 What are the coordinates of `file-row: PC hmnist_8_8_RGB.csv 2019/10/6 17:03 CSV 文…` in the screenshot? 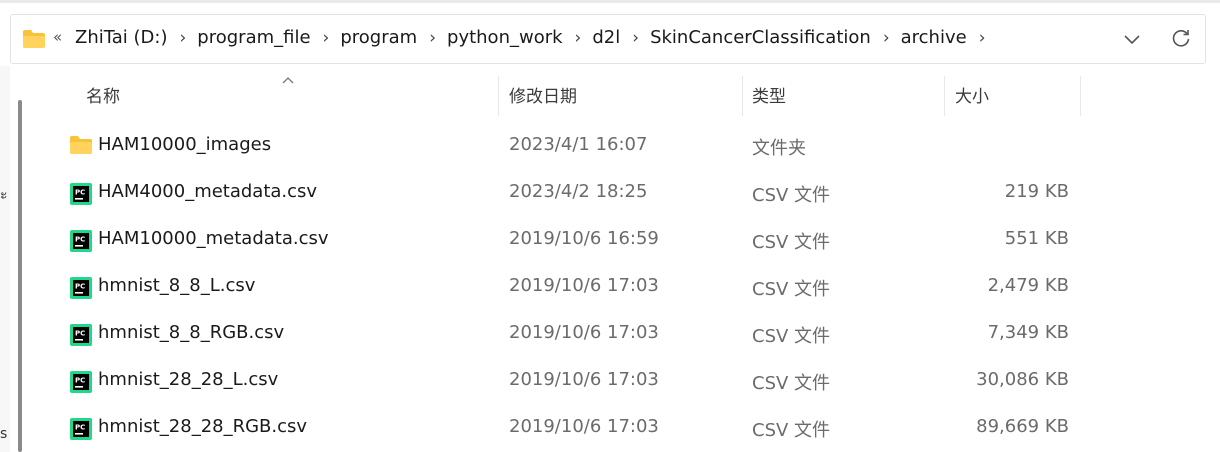 It's located at (574, 334).